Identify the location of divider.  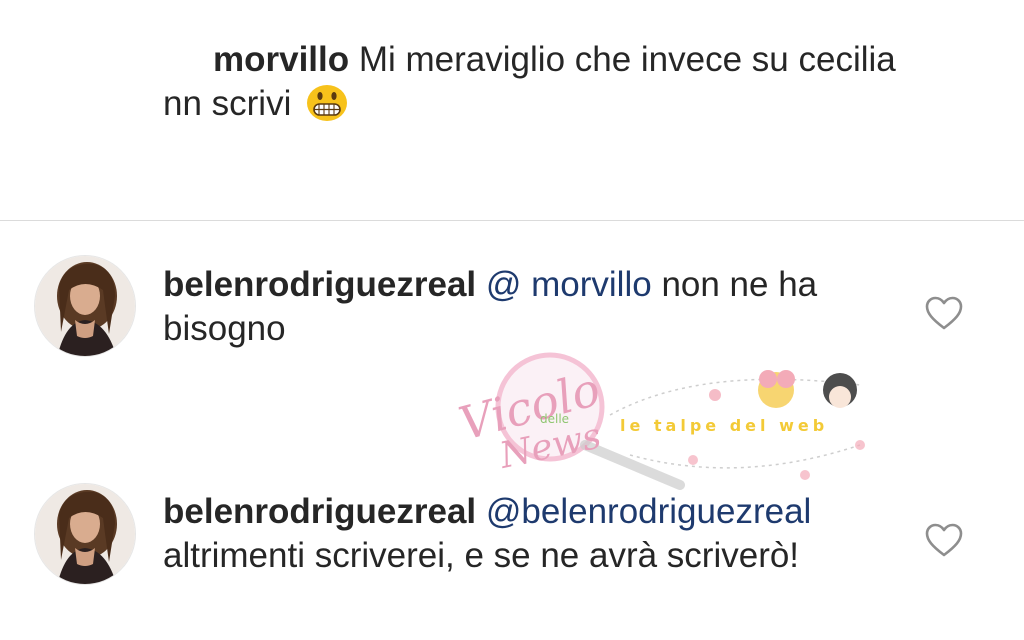
(512, 220).